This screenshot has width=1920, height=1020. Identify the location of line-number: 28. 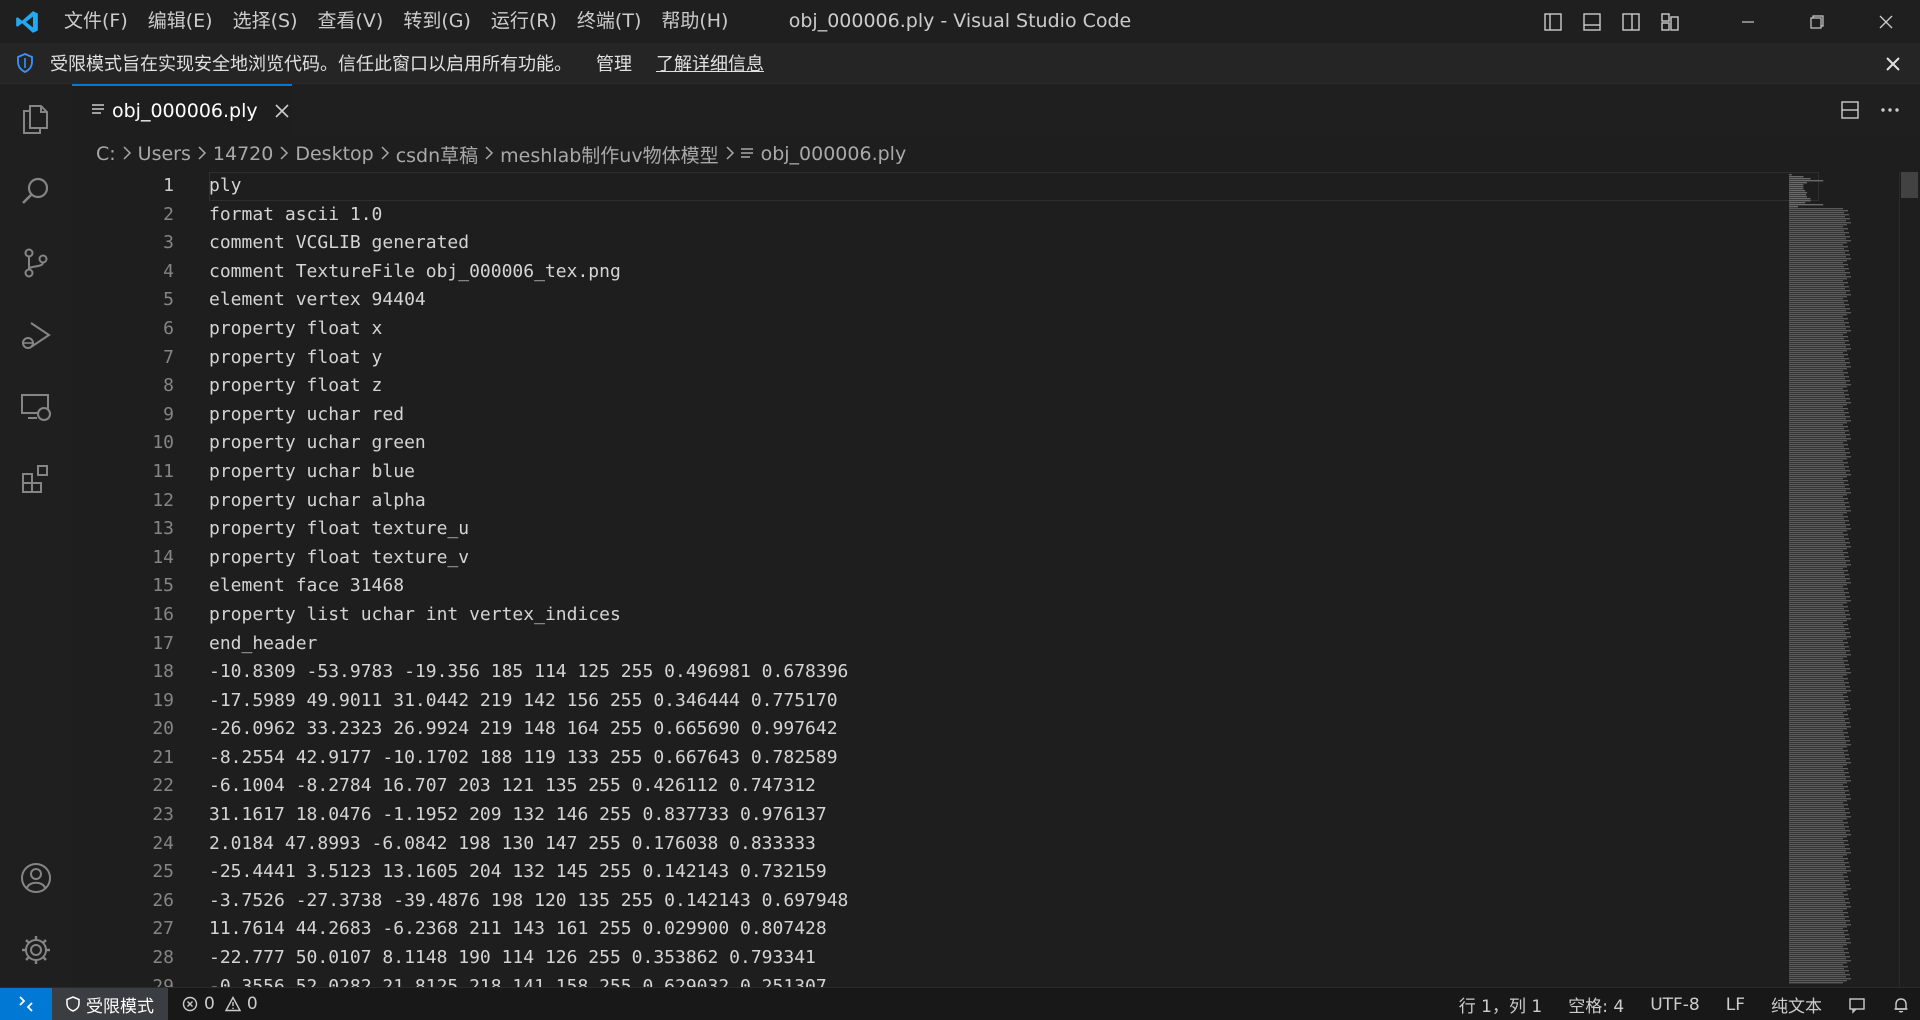
(163, 958).